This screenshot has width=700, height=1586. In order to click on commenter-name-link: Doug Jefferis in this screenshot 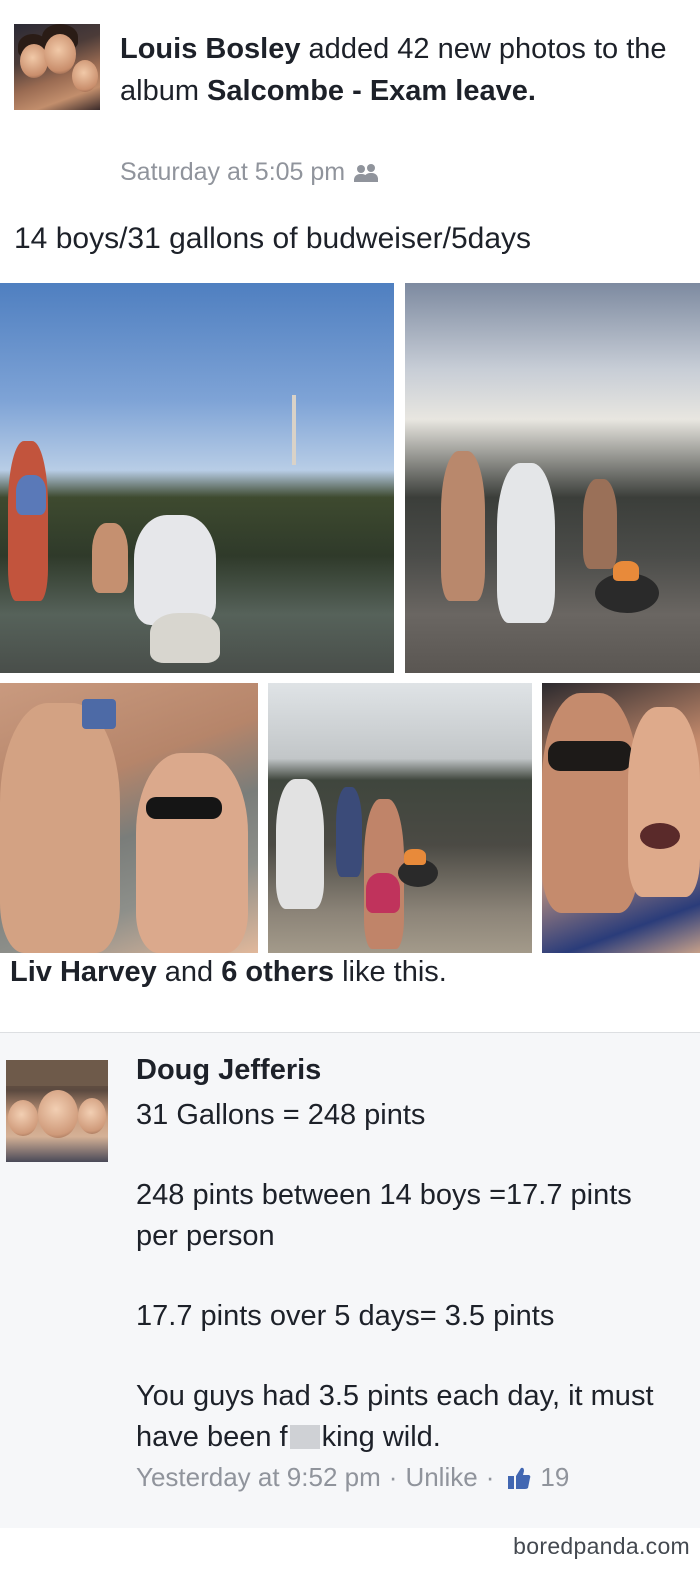, I will do `click(228, 1070)`.